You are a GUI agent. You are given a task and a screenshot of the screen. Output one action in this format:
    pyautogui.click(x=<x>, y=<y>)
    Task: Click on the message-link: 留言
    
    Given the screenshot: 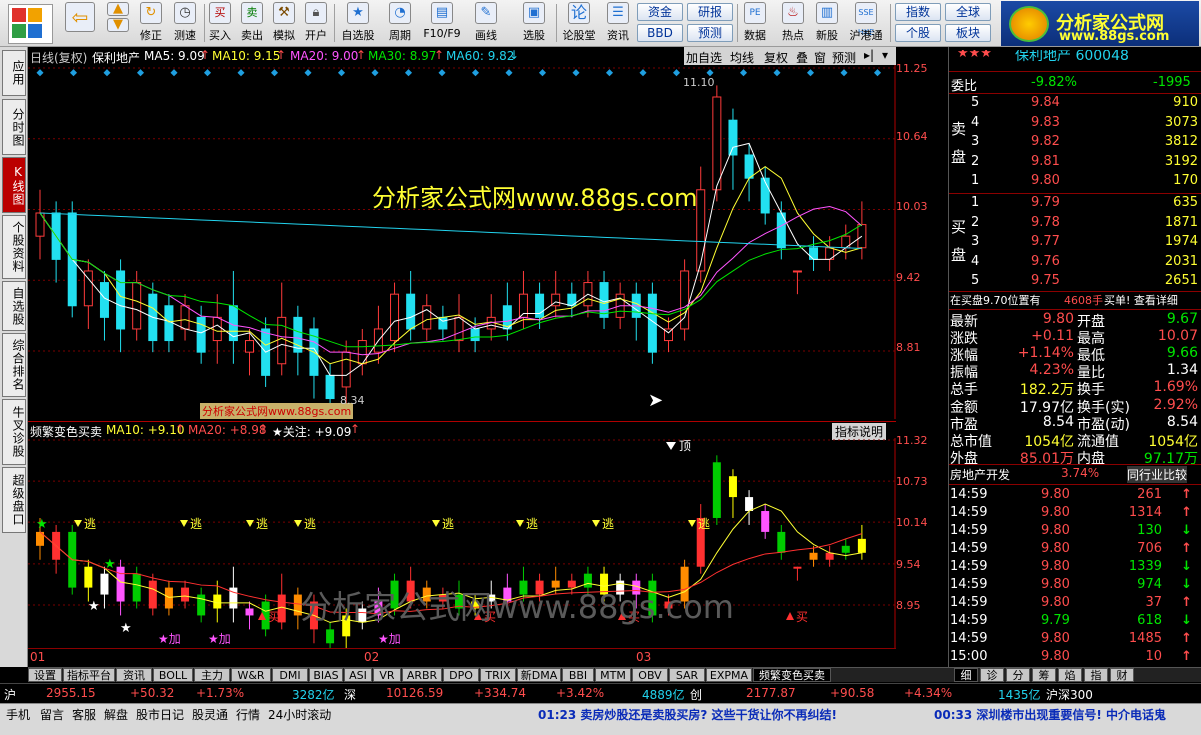 What is the action you would take?
    pyautogui.click(x=52, y=714)
    